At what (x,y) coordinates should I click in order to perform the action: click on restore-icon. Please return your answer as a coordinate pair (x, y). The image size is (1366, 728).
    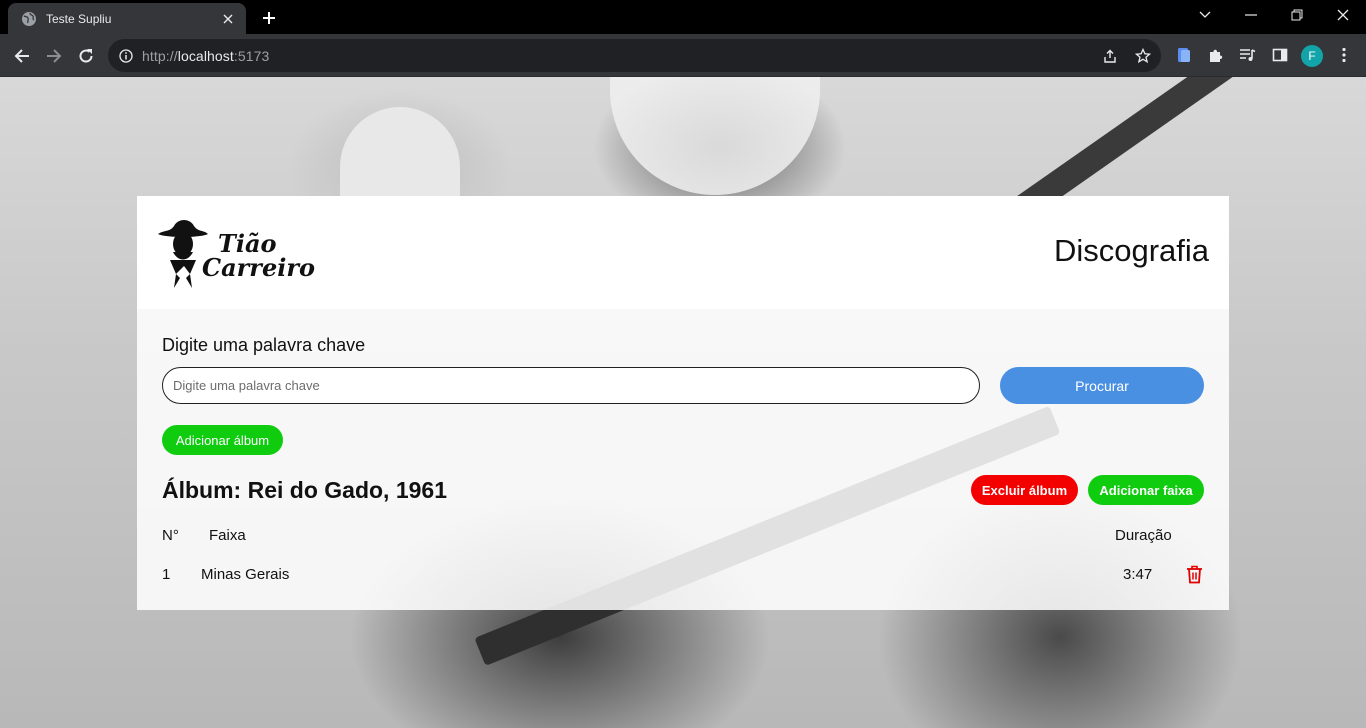
    Looking at the image, I should click on (1297, 15).